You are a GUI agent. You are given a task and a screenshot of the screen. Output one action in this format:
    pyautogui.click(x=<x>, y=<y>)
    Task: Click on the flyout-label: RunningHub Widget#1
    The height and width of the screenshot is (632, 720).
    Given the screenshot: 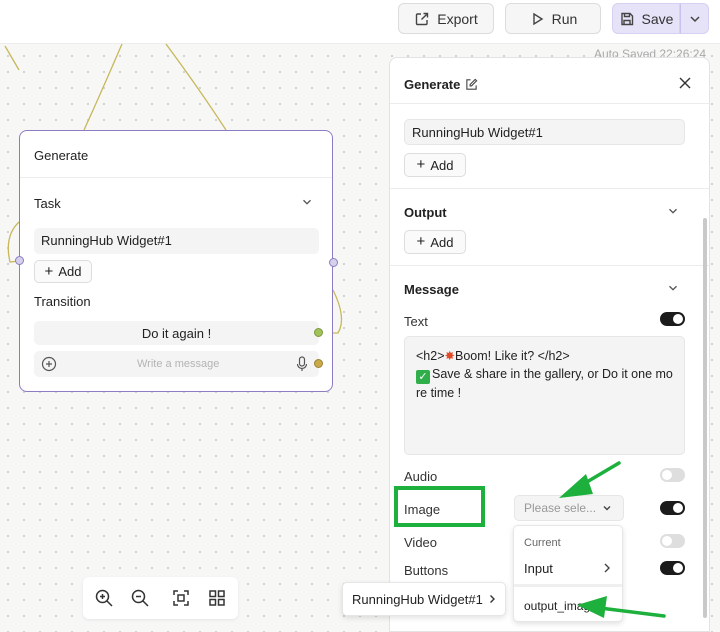 What is the action you would take?
    pyautogui.click(x=417, y=599)
    